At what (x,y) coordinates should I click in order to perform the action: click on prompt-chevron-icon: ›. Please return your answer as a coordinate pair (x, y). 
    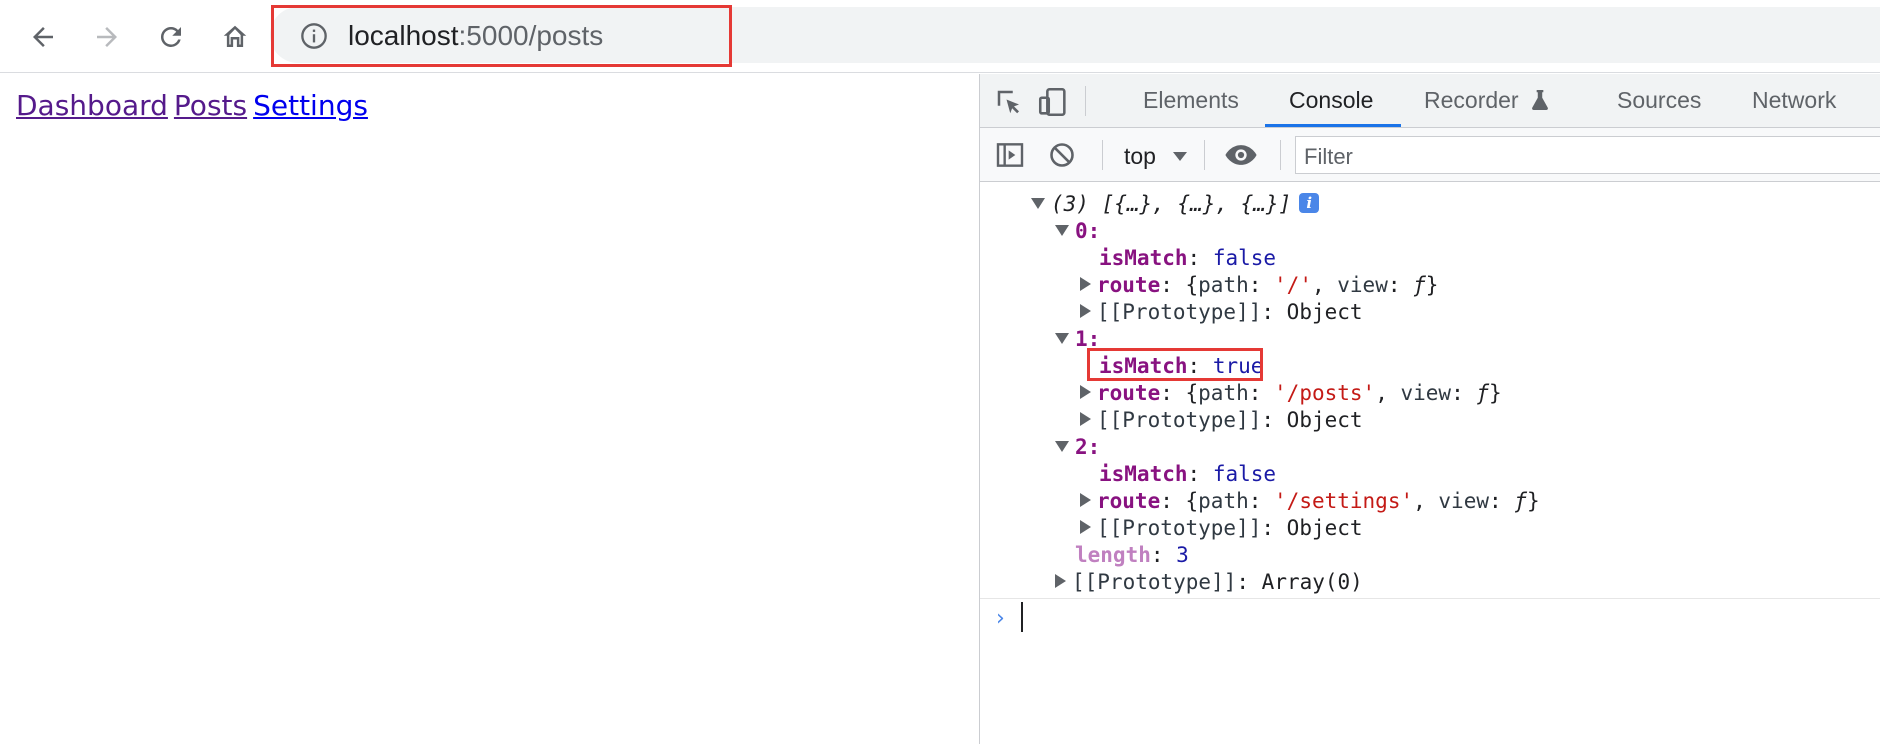
    Looking at the image, I should click on (1000, 618).